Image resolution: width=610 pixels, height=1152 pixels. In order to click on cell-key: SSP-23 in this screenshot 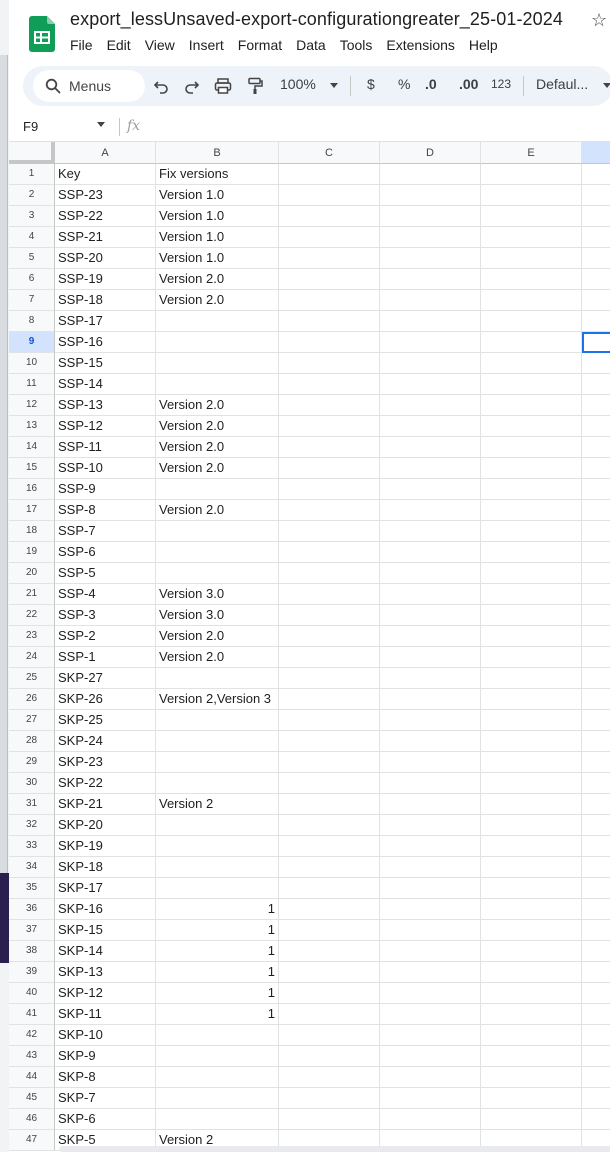, I will do `click(105, 195)`.